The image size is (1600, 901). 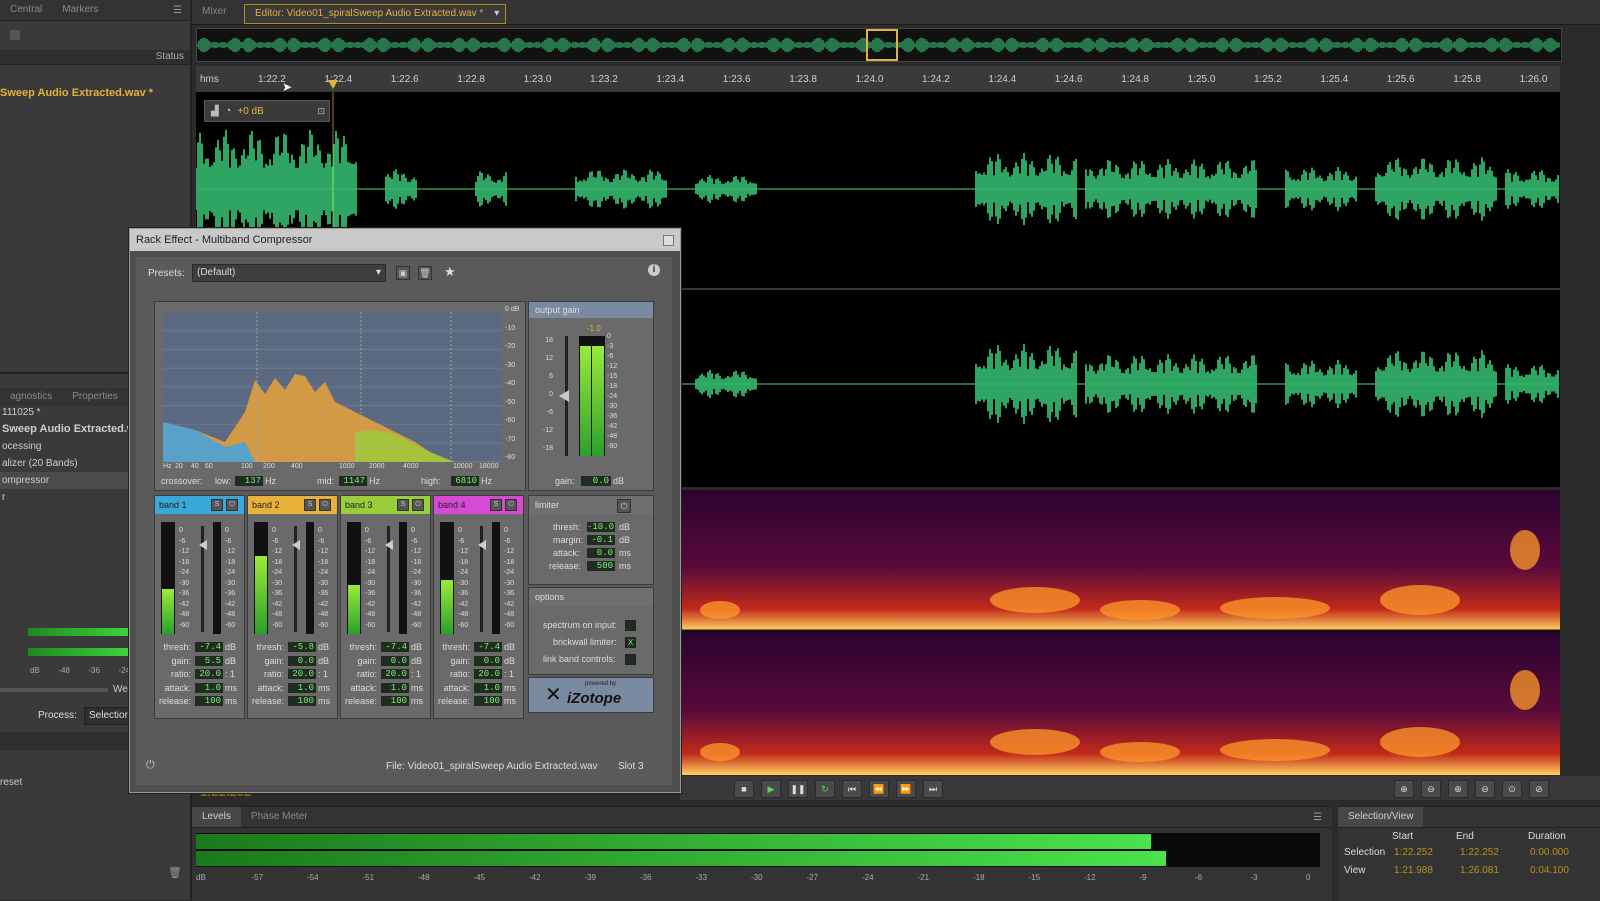 What do you see at coordinates (1485, 789) in the screenshot?
I see `zoom-out-time-icon: ⊖` at bounding box center [1485, 789].